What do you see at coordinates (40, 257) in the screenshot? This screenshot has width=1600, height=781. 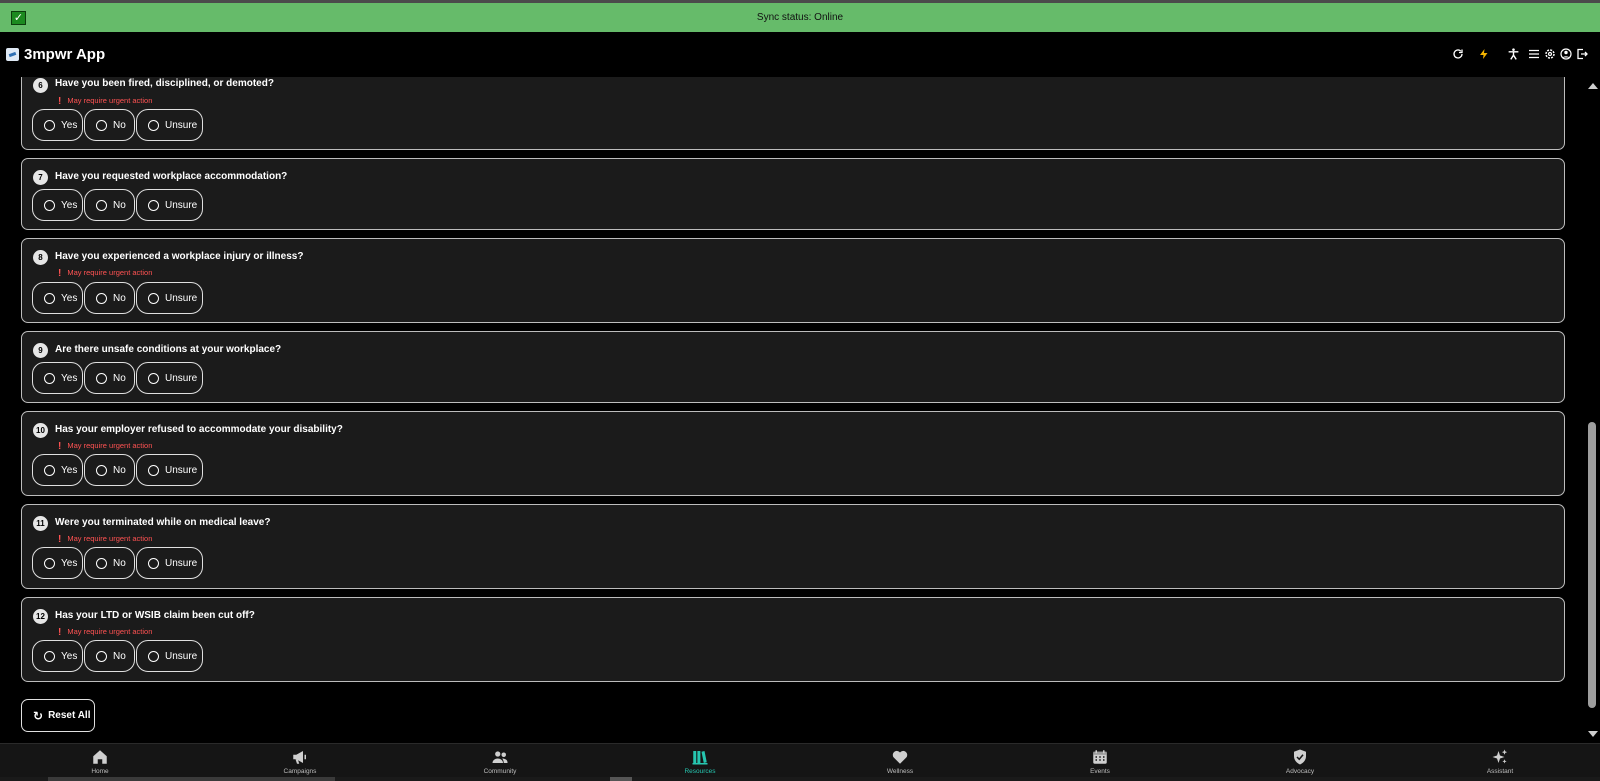 I see `question-number-badge: 8` at bounding box center [40, 257].